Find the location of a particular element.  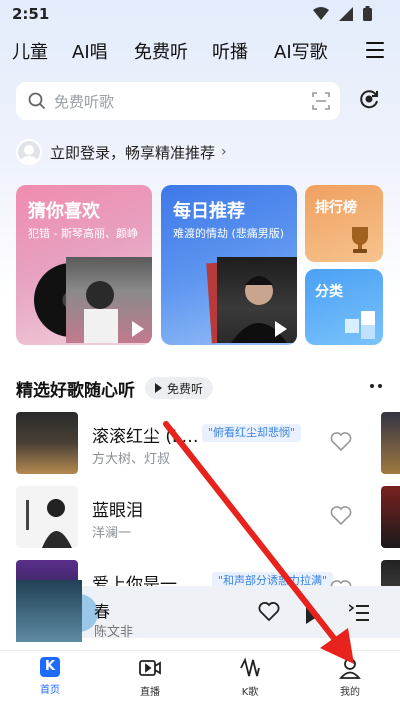

recognize-music-icon is located at coordinates (369, 99).